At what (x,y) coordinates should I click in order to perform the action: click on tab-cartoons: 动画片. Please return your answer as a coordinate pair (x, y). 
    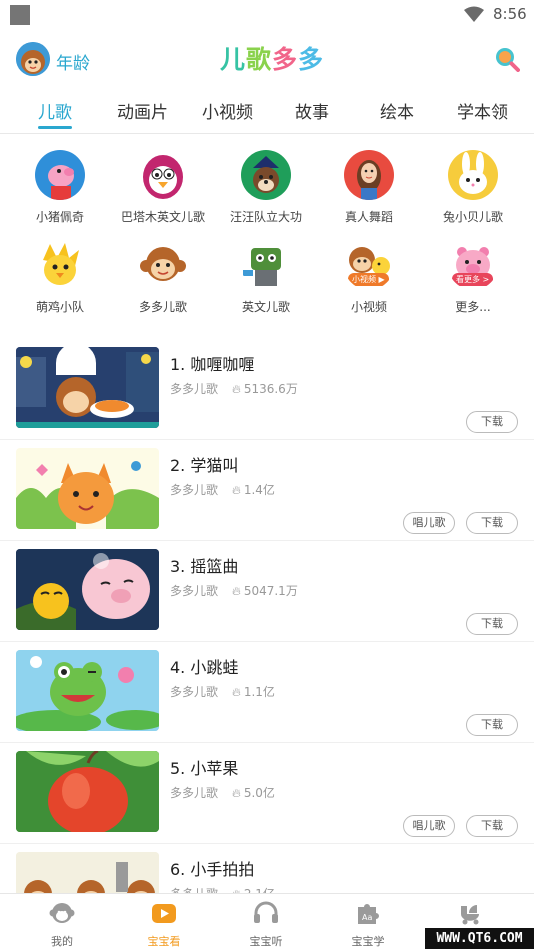
    Looking at the image, I should click on (142, 110).